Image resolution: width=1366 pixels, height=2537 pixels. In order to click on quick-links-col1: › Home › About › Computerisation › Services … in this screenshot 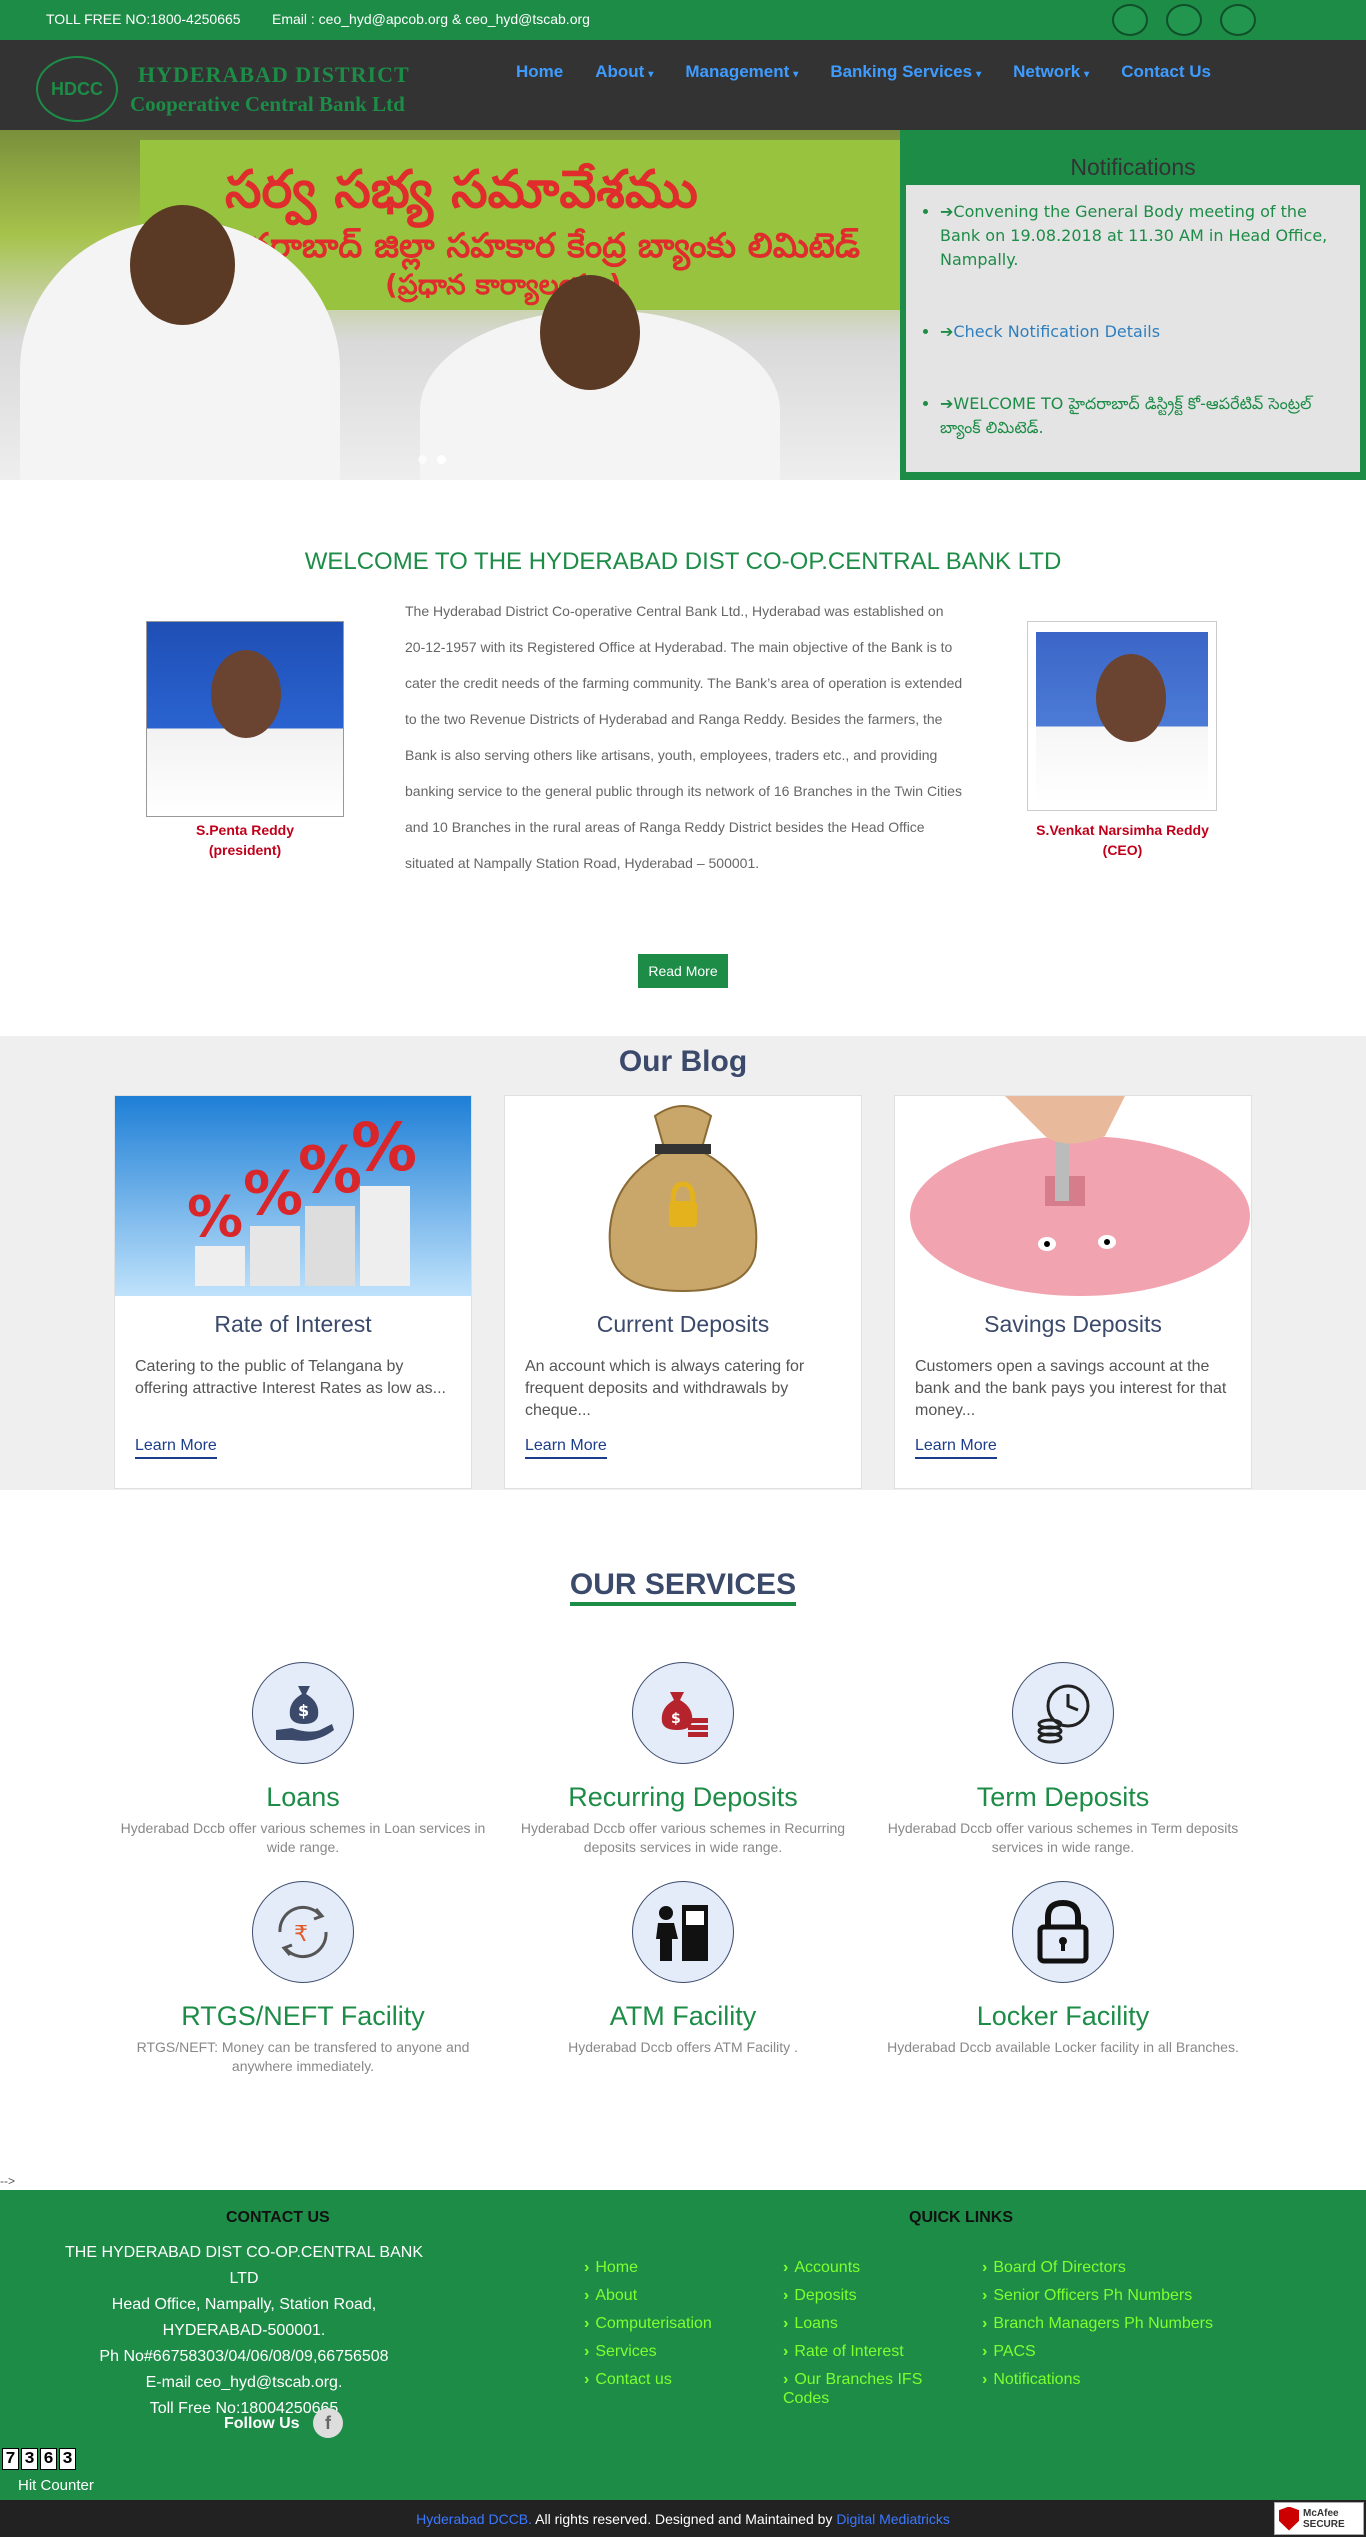, I will do `click(679, 2328)`.